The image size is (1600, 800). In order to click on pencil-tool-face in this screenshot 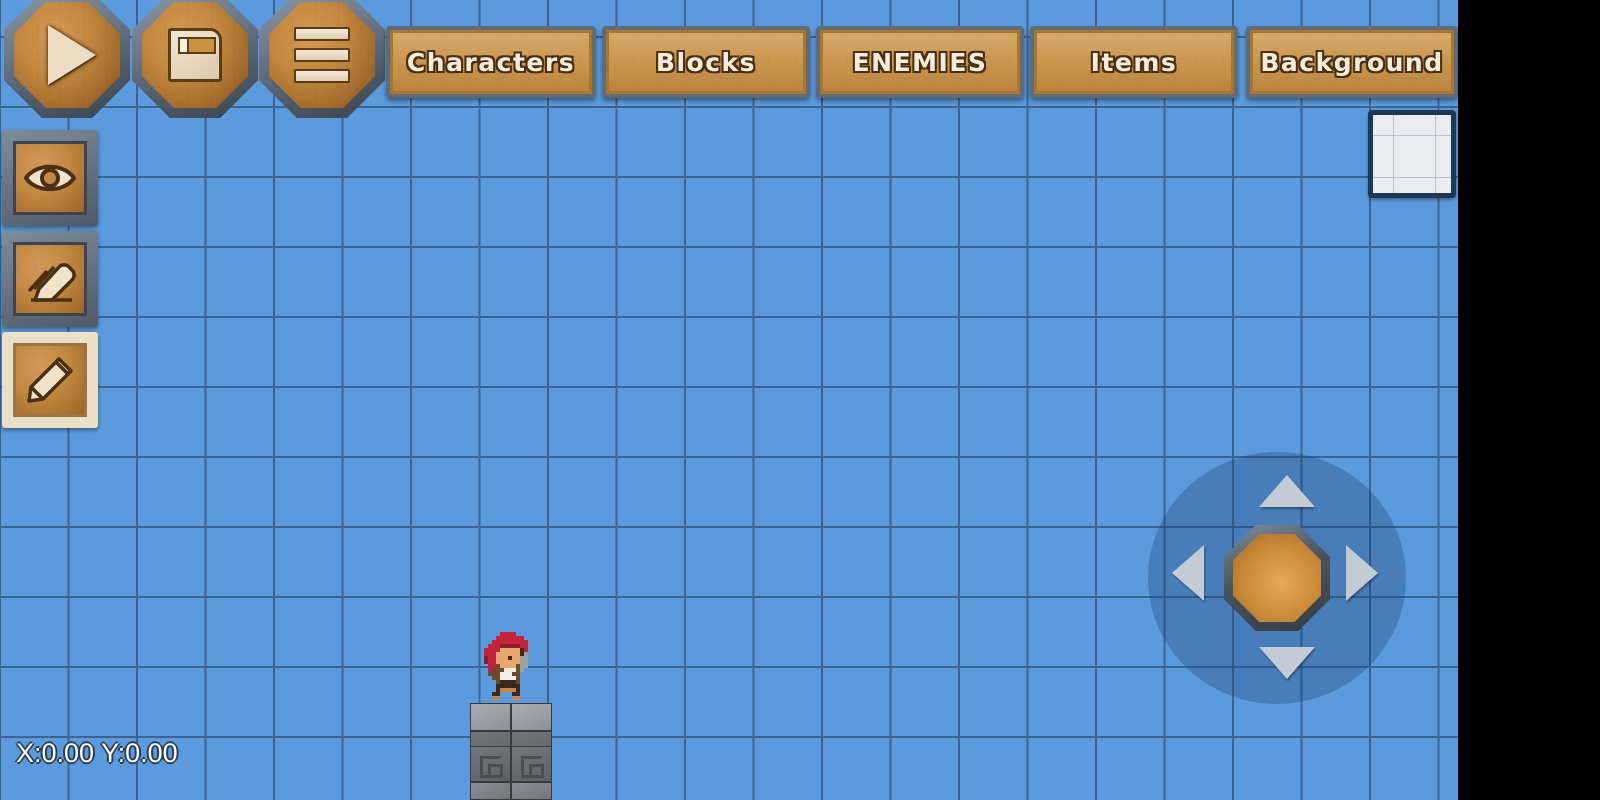, I will do `click(50, 380)`.